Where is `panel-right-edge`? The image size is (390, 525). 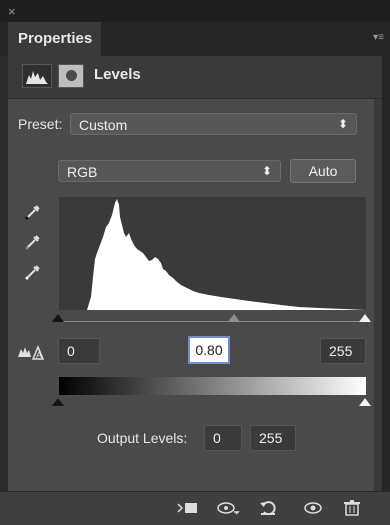 panel-right-edge is located at coordinates (386, 290).